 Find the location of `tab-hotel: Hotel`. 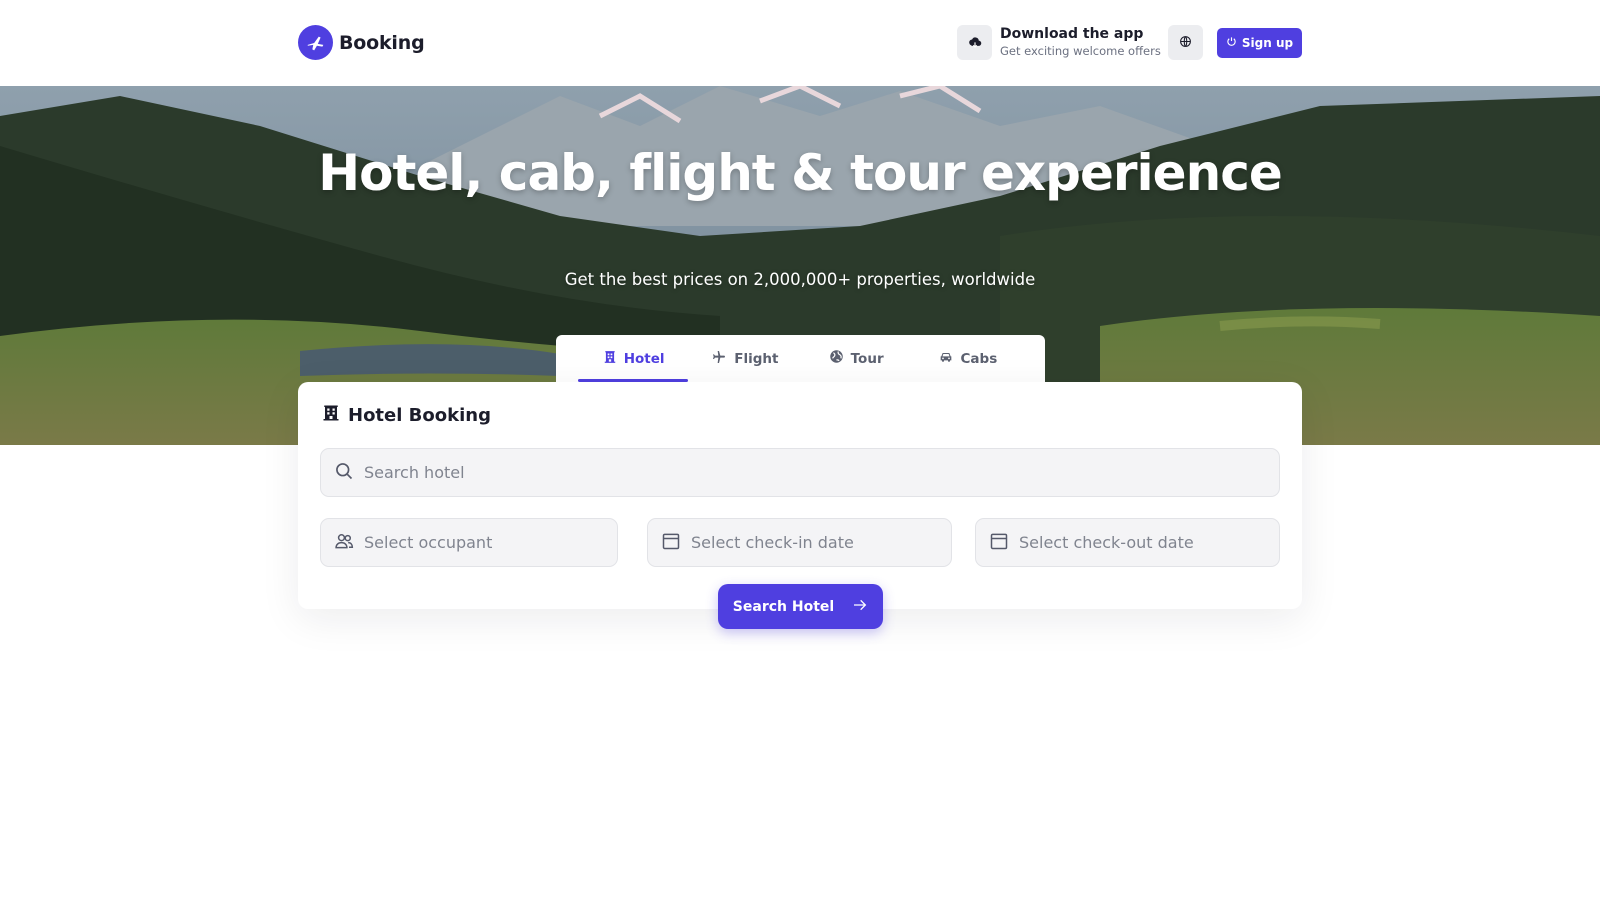

tab-hotel: Hotel is located at coordinates (633, 358).